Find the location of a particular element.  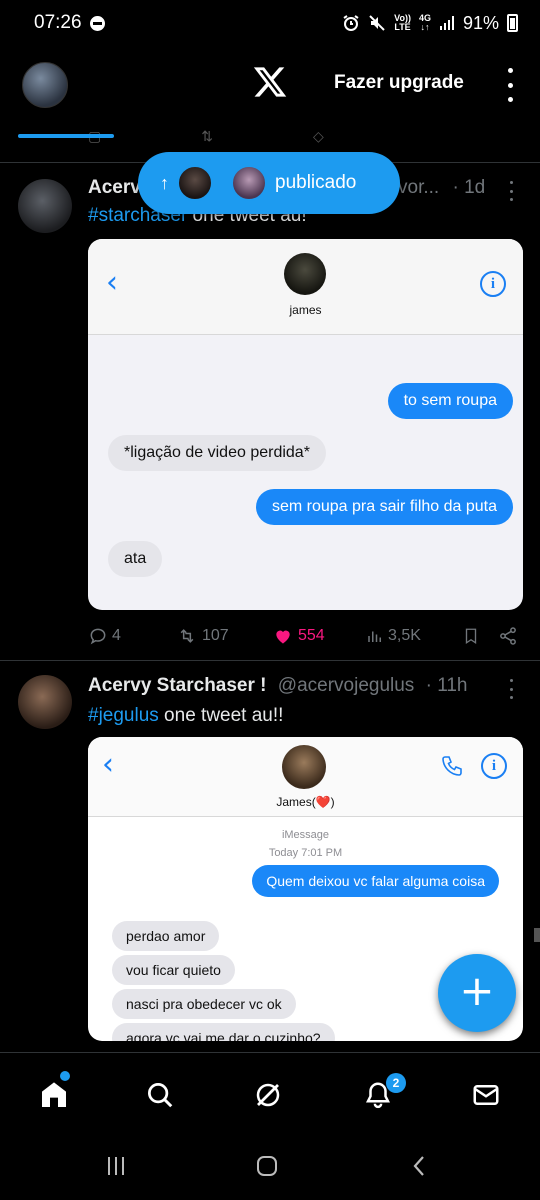

tweet-header: Acervy Starchaser ! @acervojegulus · 11h is located at coordinates (278, 686).